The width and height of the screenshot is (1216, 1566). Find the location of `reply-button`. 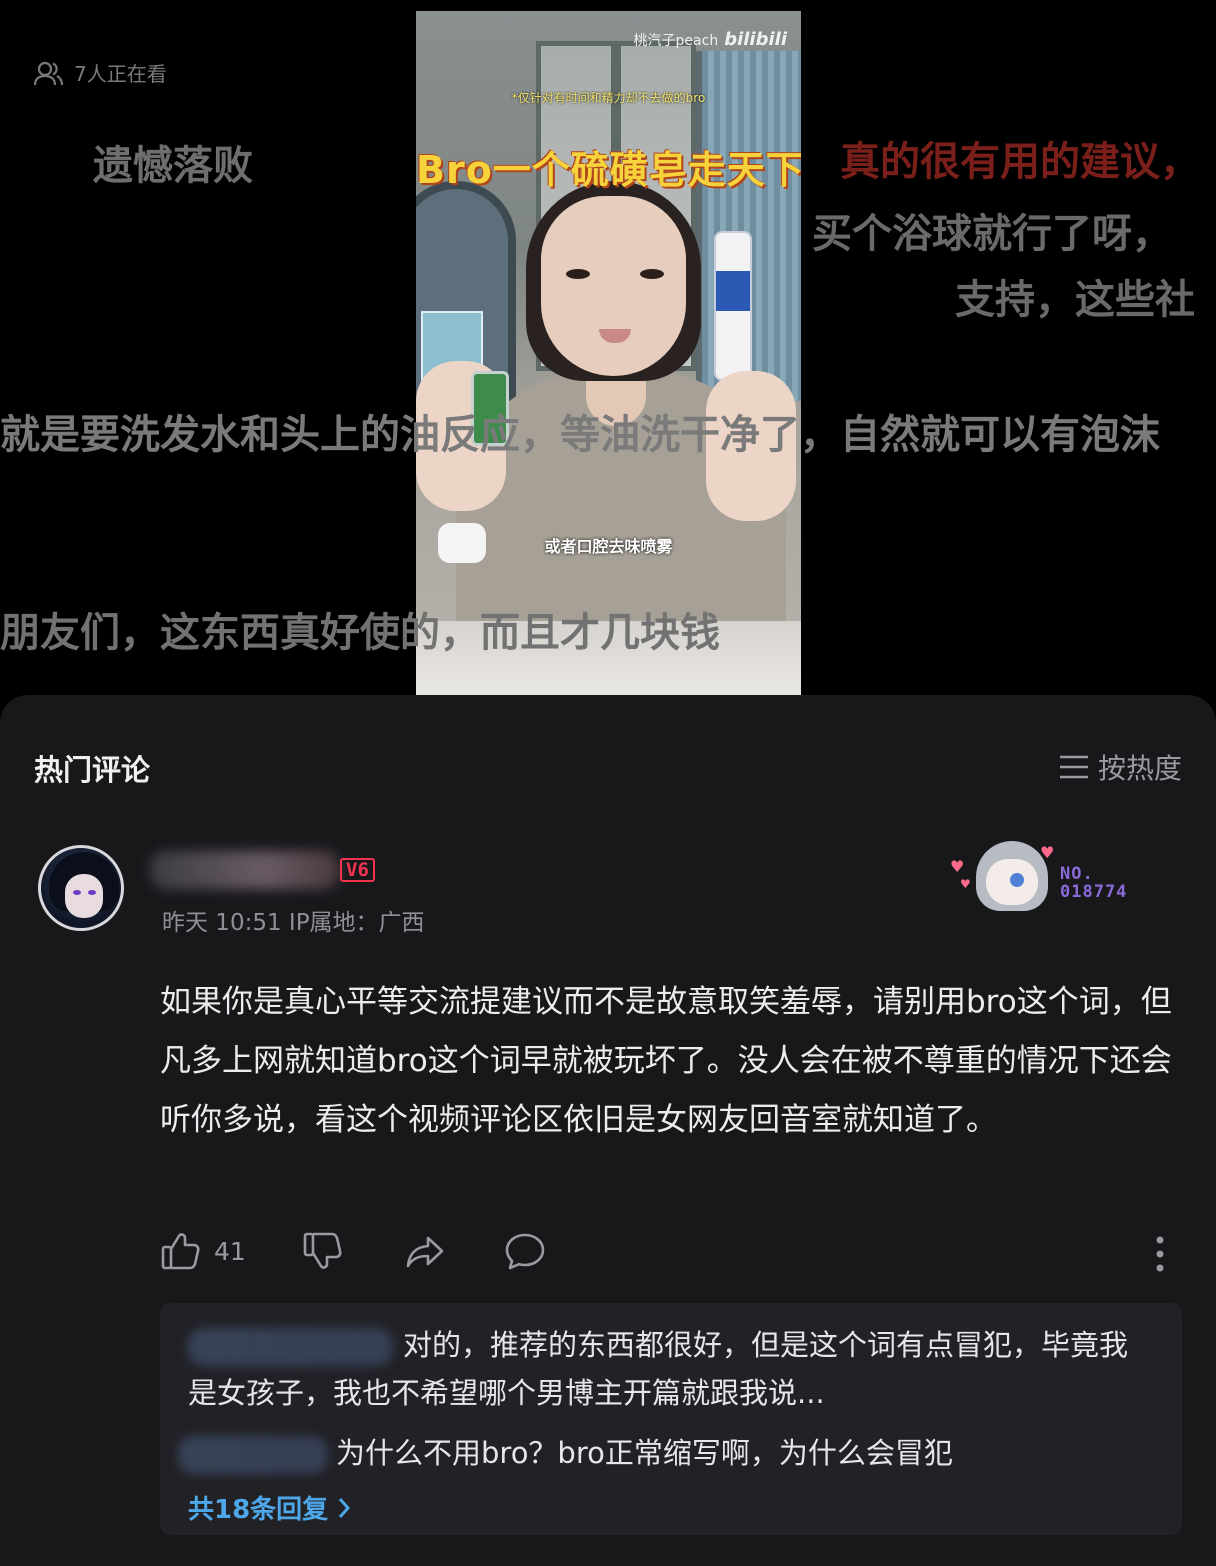

reply-button is located at coordinates (525, 1251).